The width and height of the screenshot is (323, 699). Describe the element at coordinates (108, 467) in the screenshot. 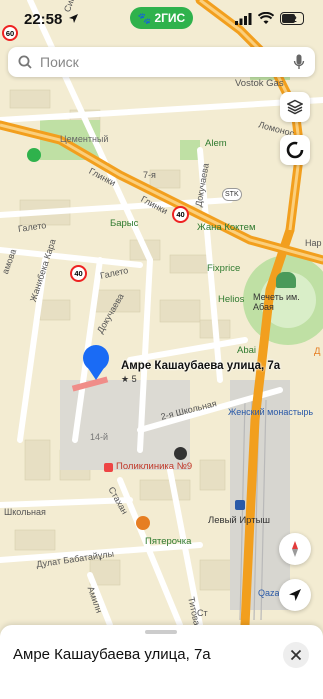

I see `hospital-icon` at that location.